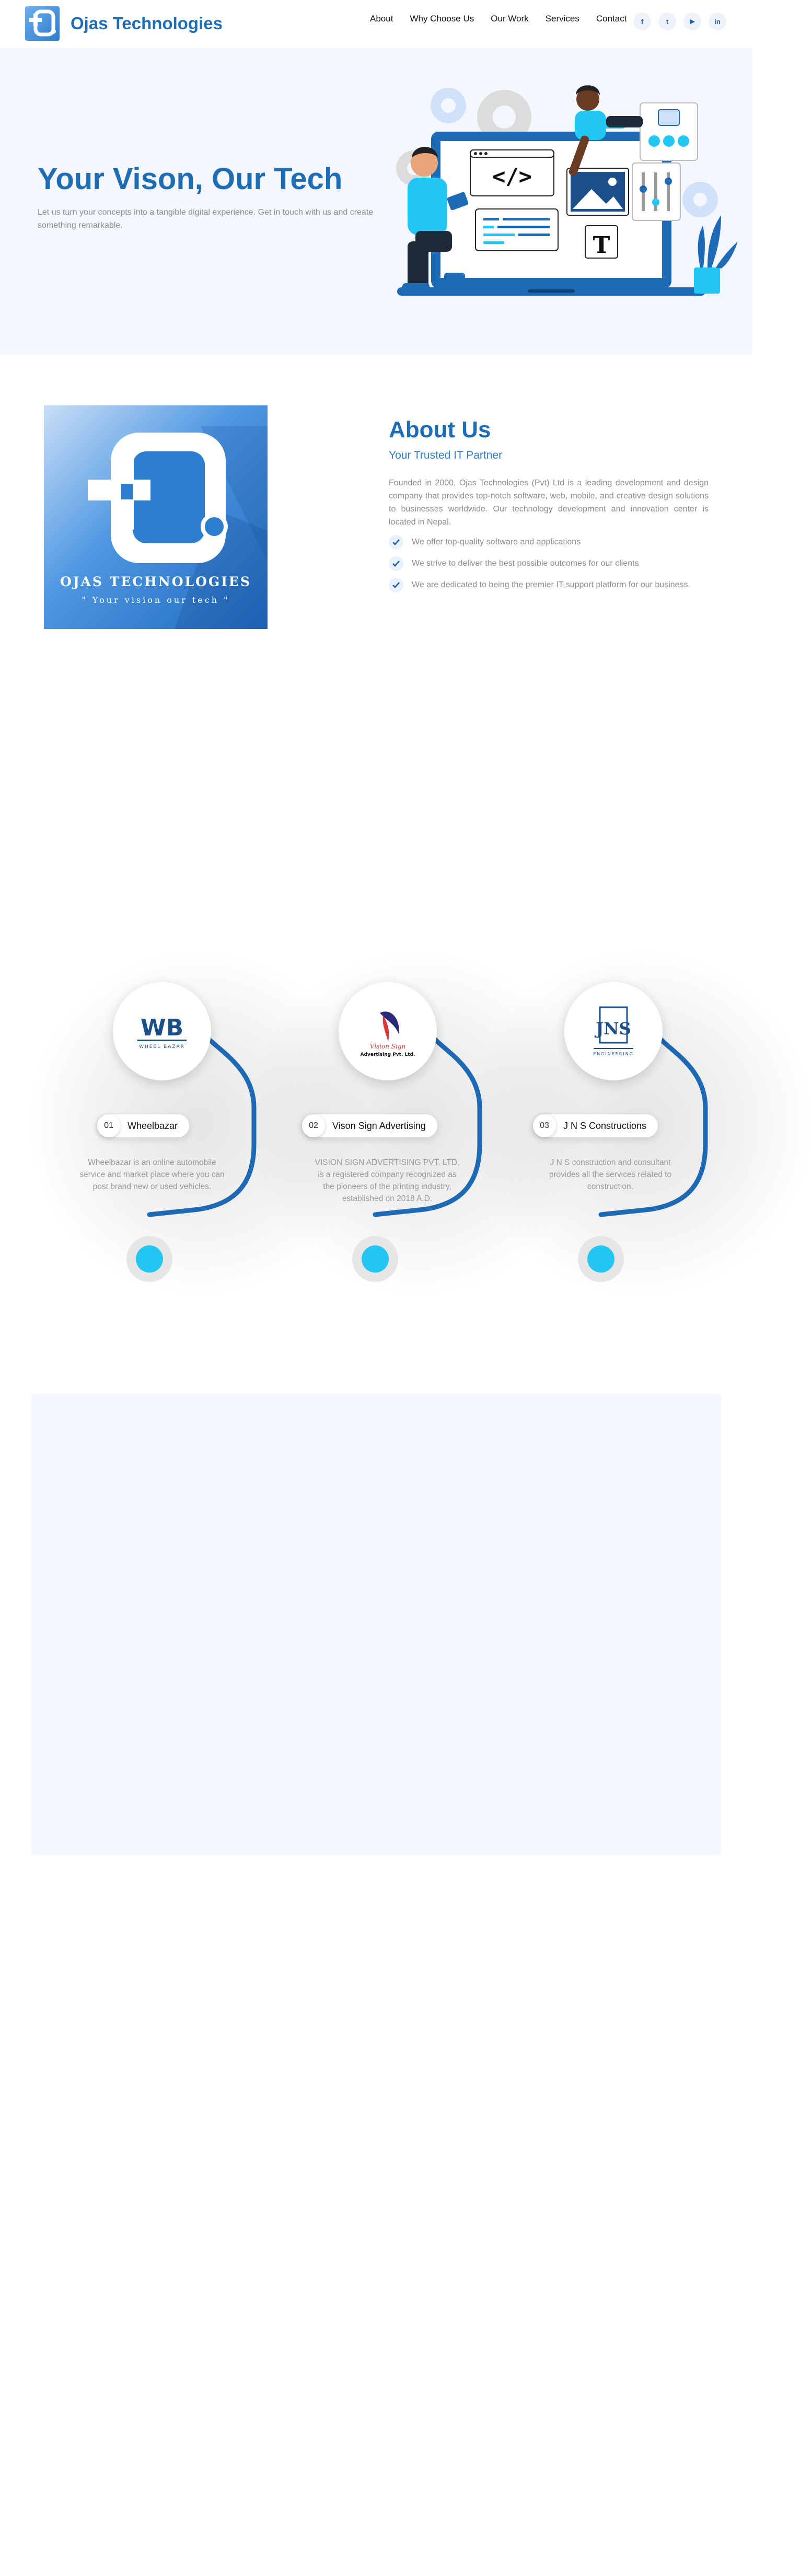 This screenshot has height=2576, width=812. I want to click on client-logo: WB WHEEL BAZAR, so click(162, 1031).